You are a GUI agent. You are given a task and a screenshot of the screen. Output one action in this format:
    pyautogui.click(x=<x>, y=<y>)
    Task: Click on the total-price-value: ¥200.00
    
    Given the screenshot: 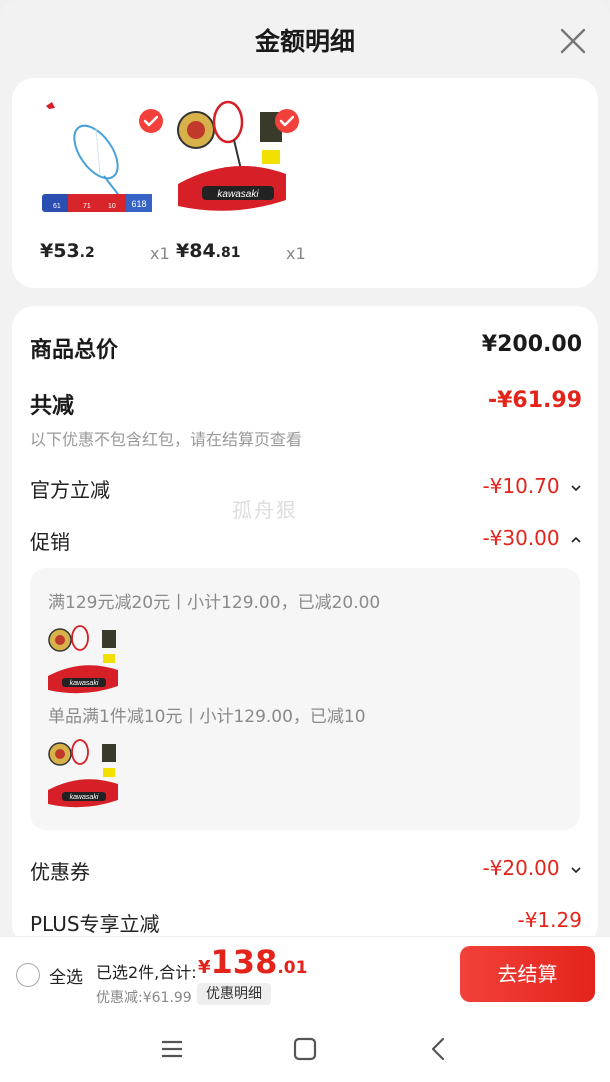 What is the action you would take?
    pyautogui.click(x=531, y=344)
    